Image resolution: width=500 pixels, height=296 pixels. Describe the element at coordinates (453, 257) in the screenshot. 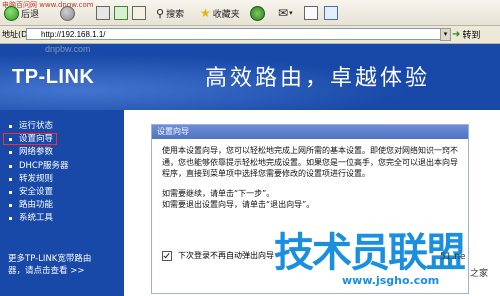

I see `corner-watermark-1: 51.ne` at that location.